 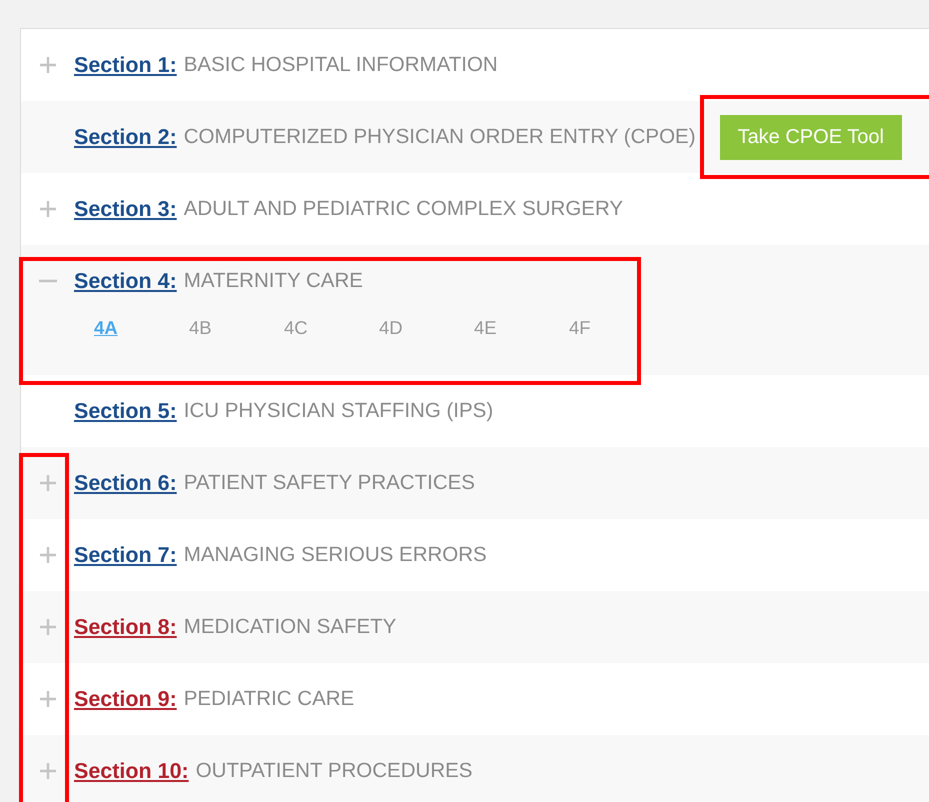 I want to click on section-title: ICU PHYSICIAN STAFFING (IPS), so click(x=339, y=411).